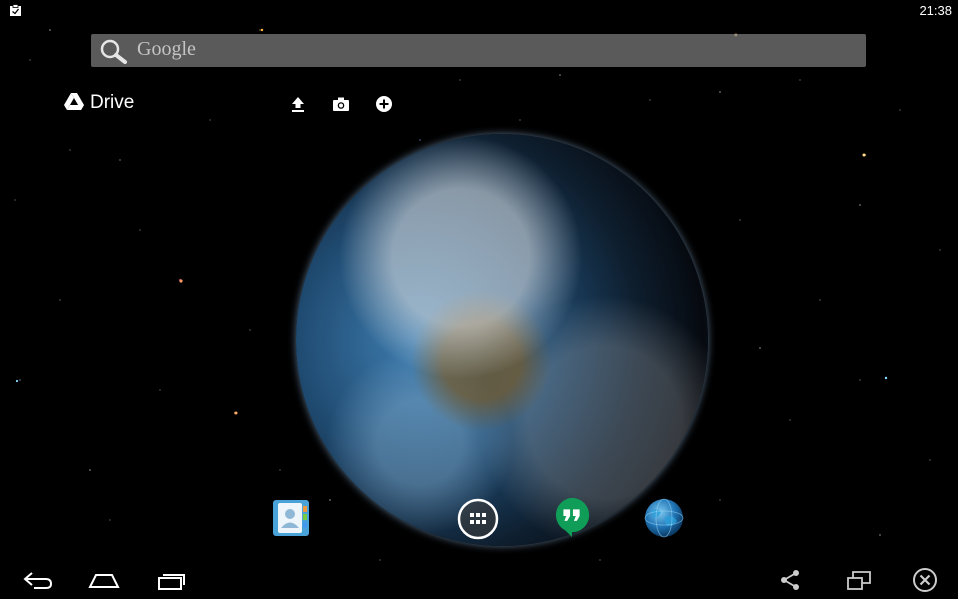 Image resolution: width=958 pixels, height=599 pixels. I want to click on share-icon, so click(790, 580).